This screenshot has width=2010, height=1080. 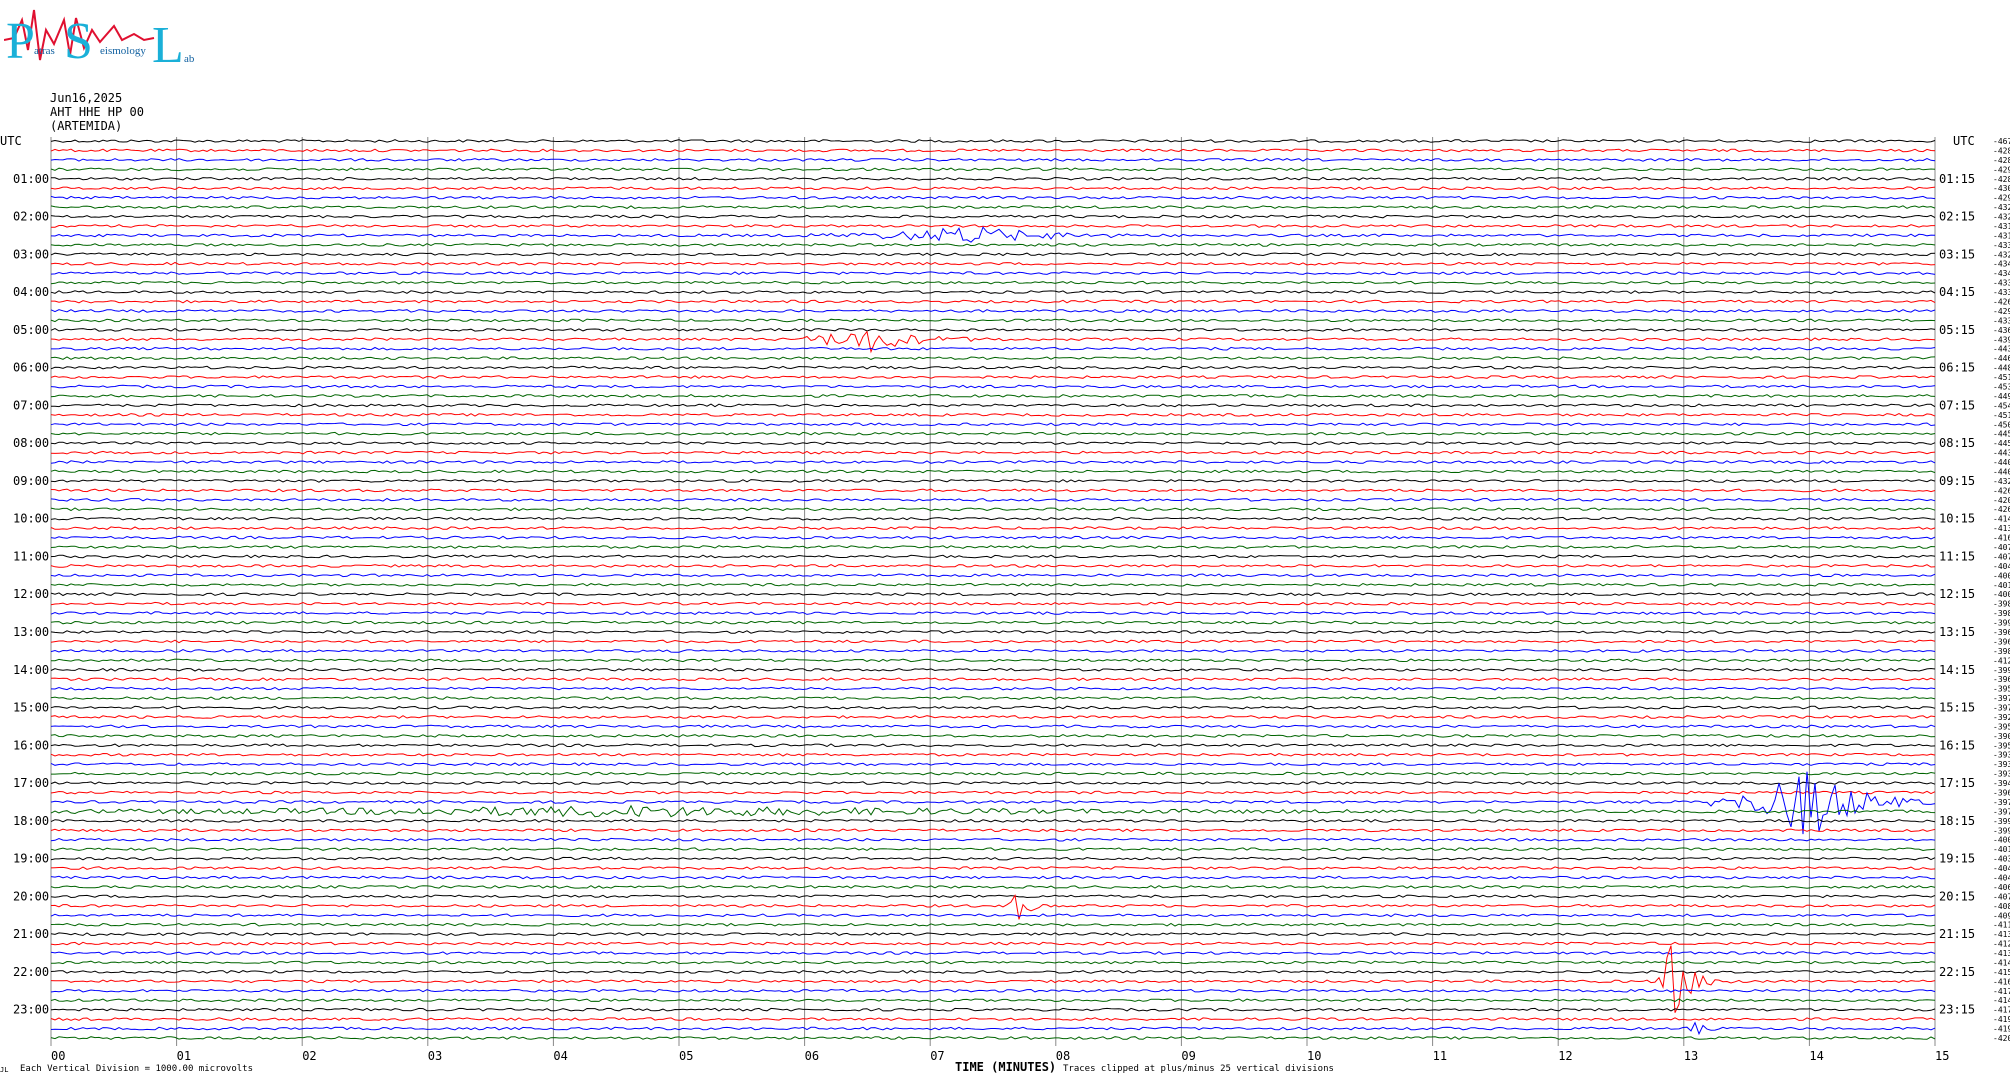 What do you see at coordinates (560, 1056) in the screenshot?
I see `x-tick-label: 04` at bounding box center [560, 1056].